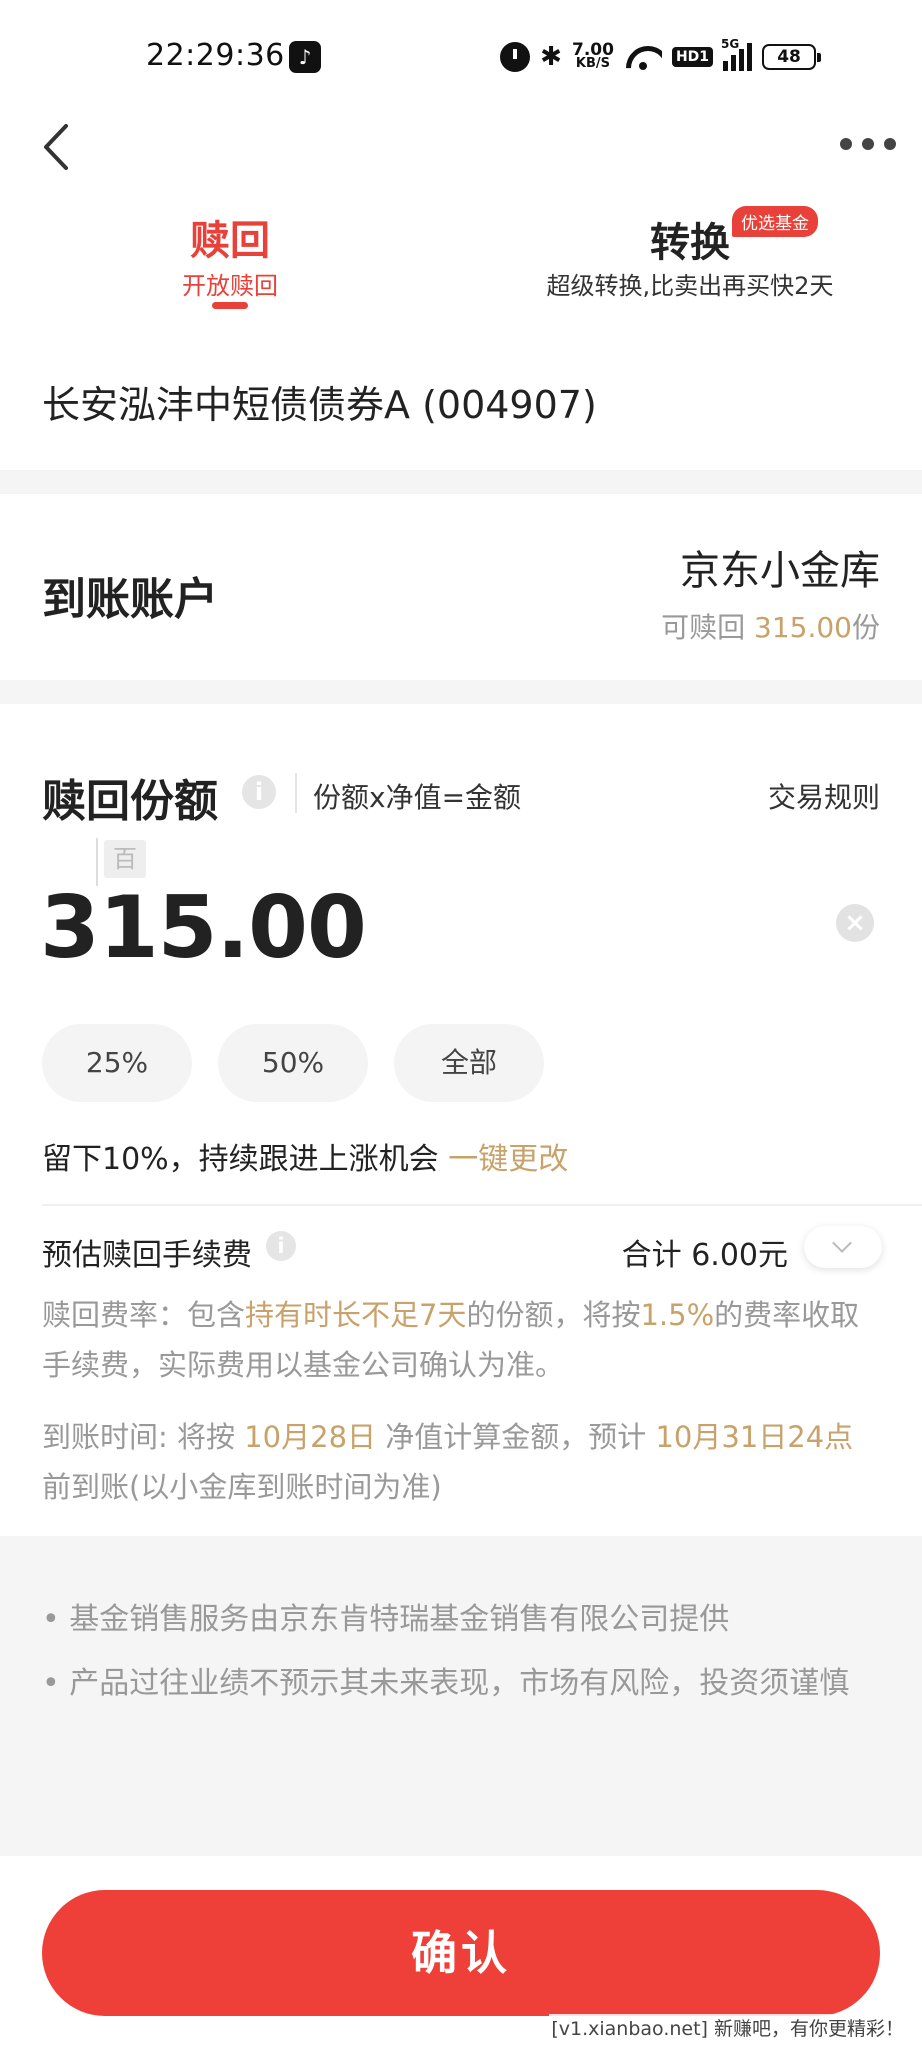 The height and width of the screenshot is (2048, 922). Describe the element at coordinates (319, 405) in the screenshot. I see `fund-name: 长安泓沣中短债债券A (004907)` at that location.